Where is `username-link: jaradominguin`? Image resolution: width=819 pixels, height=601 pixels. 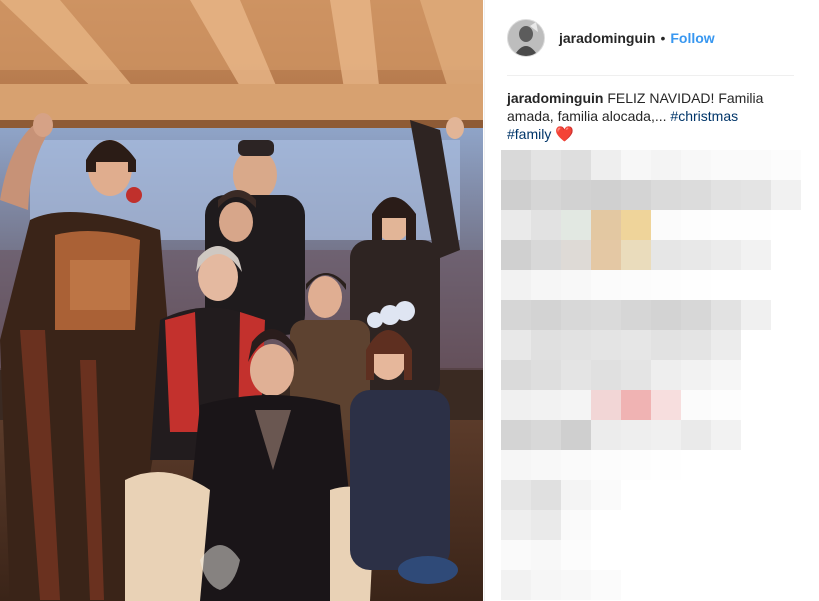 username-link: jaradominguin is located at coordinates (607, 38).